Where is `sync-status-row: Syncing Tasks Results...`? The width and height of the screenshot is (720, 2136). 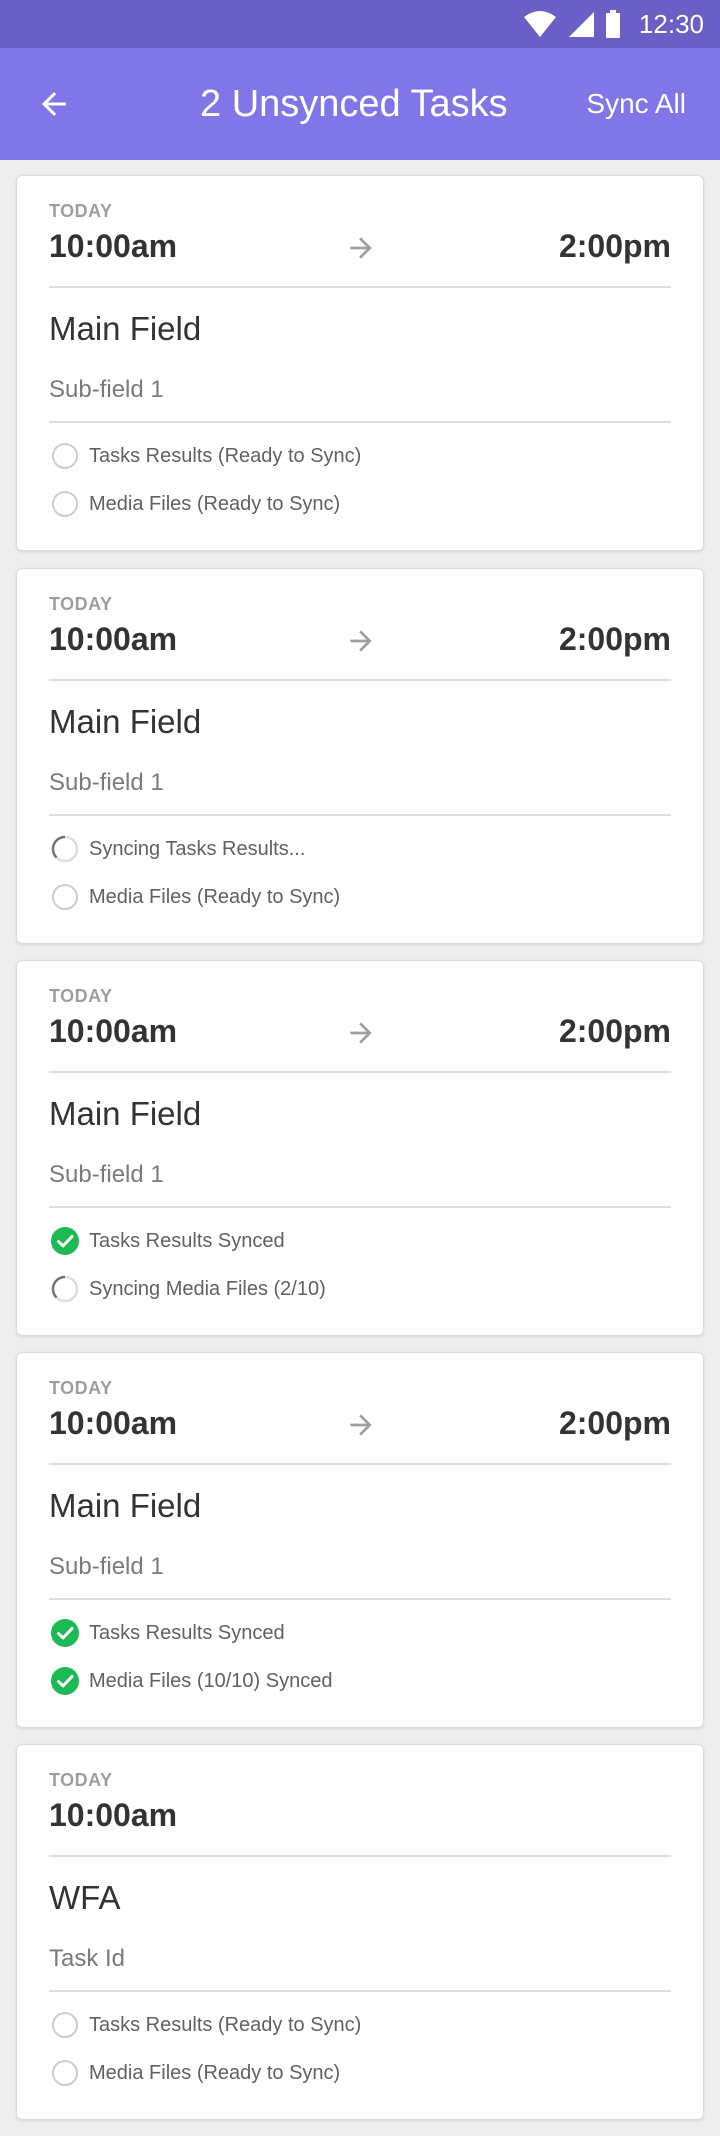
sync-status-row: Syncing Tasks Results... is located at coordinates (177, 849).